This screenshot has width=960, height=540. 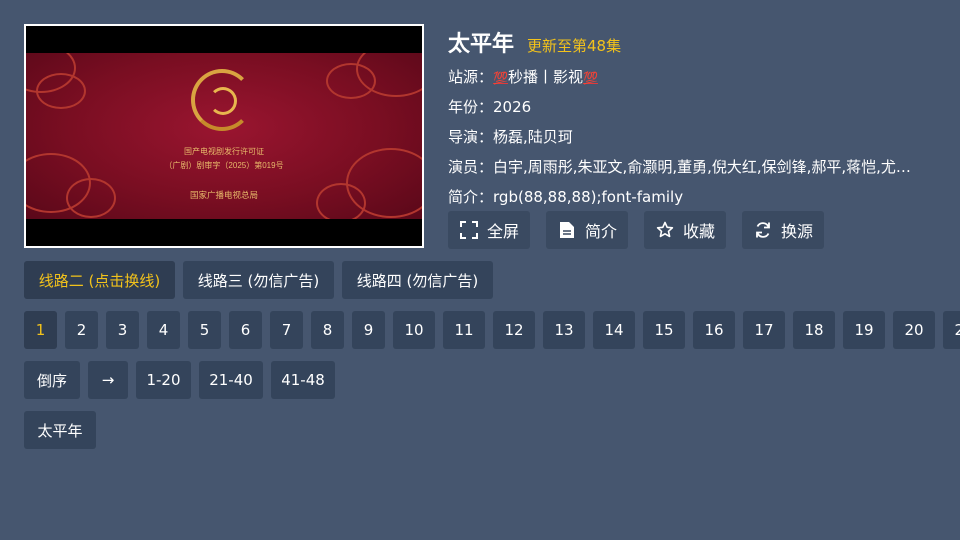 What do you see at coordinates (327, 330) in the screenshot?
I see `episode-button: 8` at bounding box center [327, 330].